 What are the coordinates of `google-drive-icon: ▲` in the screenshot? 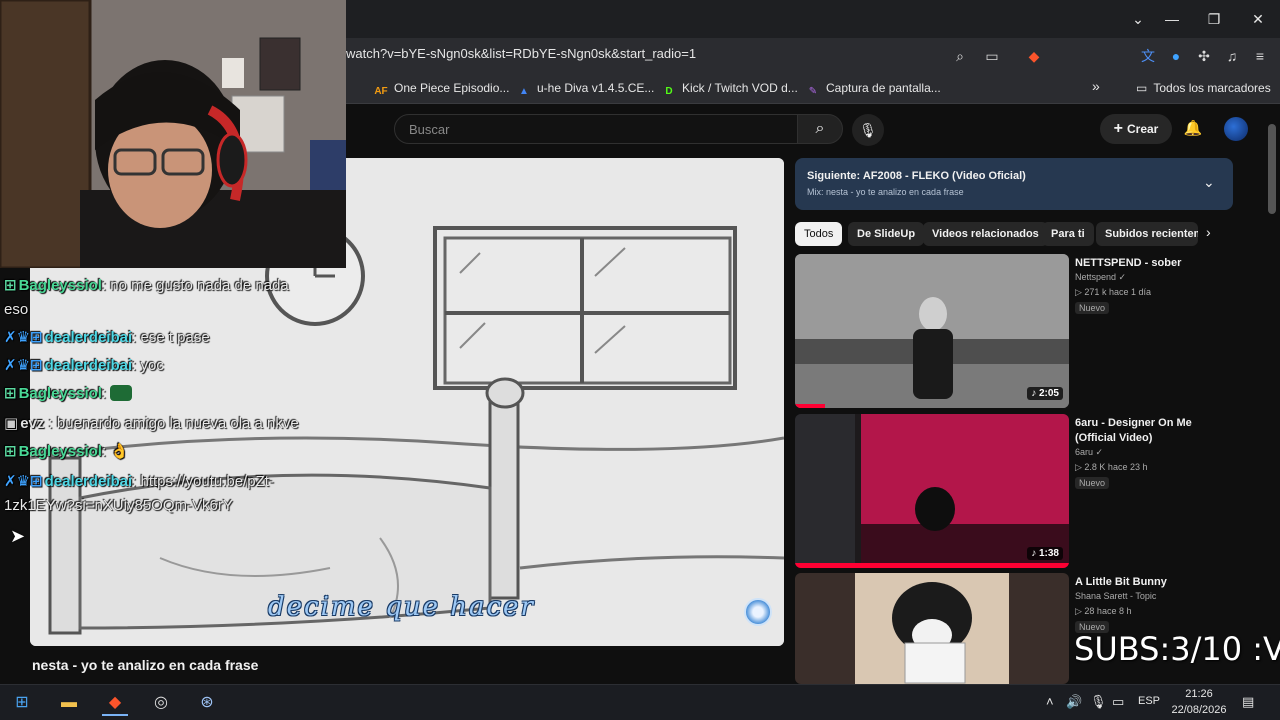 It's located at (524, 91).